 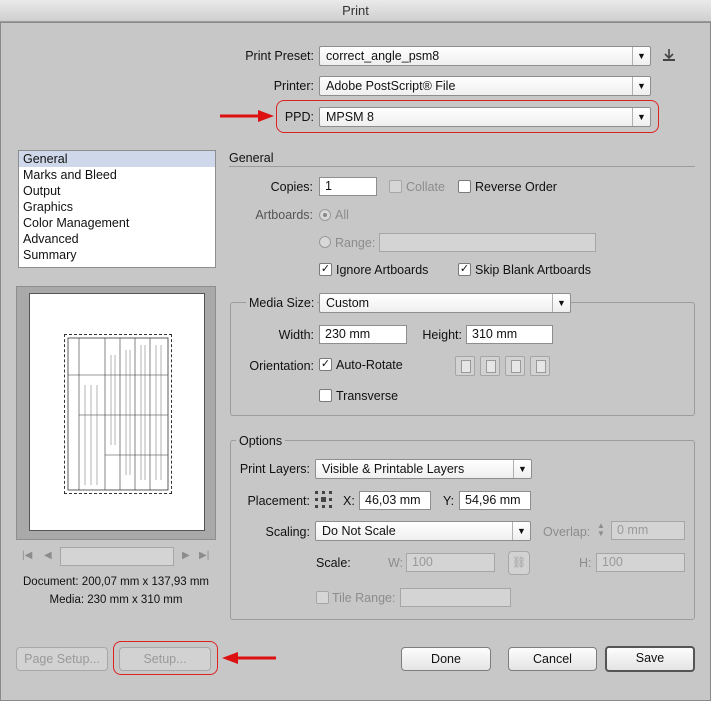 I want to click on y-label: Y:, so click(x=449, y=501).